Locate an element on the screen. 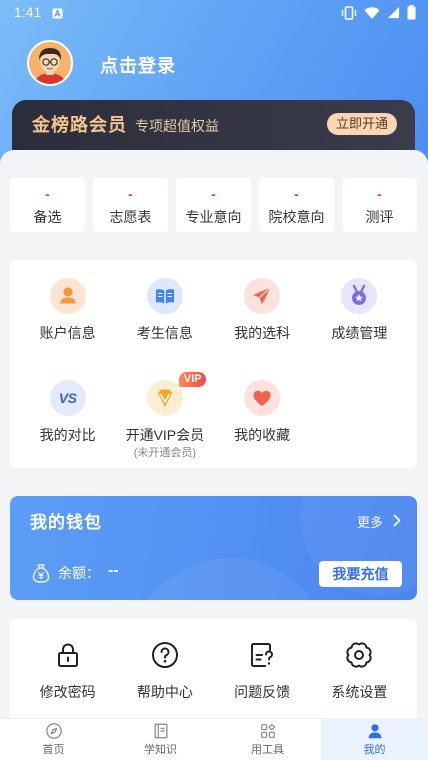 Image resolution: width=428 pixels, height=760 pixels. login-link: 点击登录 is located at coordinates (138, 66).